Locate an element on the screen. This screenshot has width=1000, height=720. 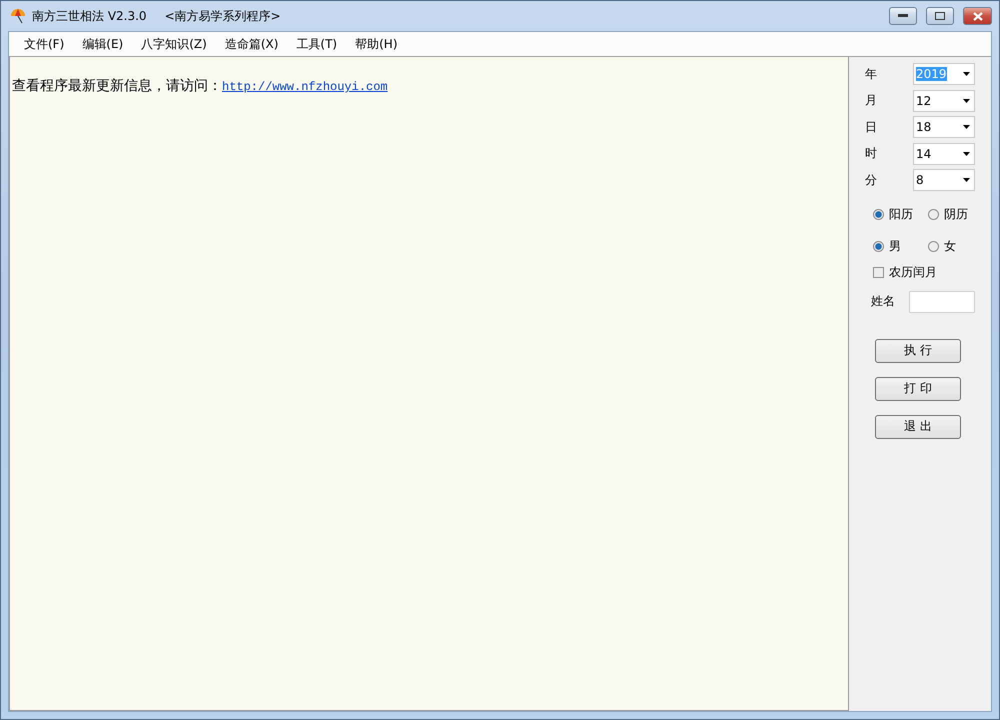
field-label: 日 is located at coordinates (871, 127).